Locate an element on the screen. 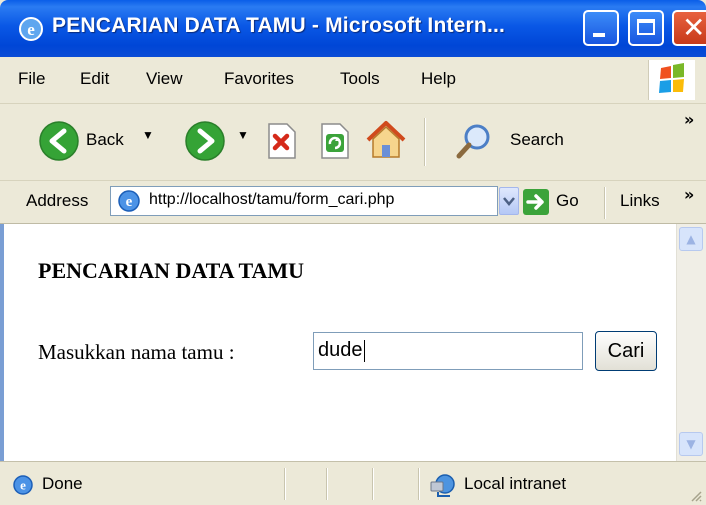  toolbar-overflow-icon: » is located at coordinates (689, 119).